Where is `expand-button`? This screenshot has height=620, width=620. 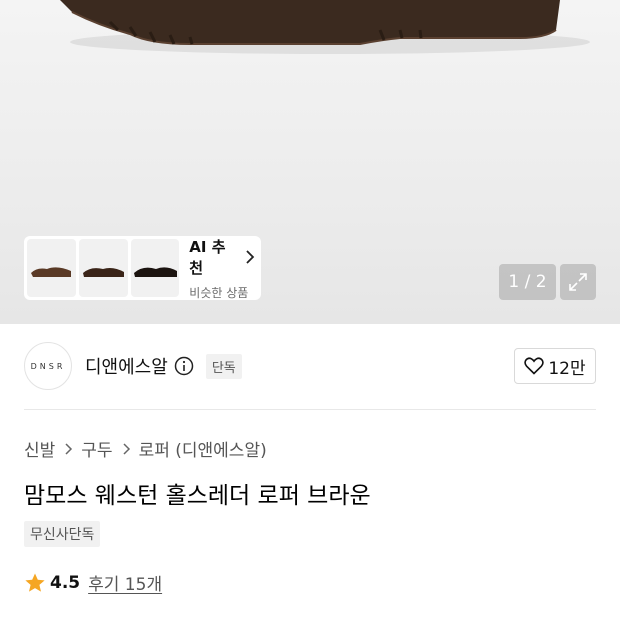 expand-button is located at coordinates (578, 282).